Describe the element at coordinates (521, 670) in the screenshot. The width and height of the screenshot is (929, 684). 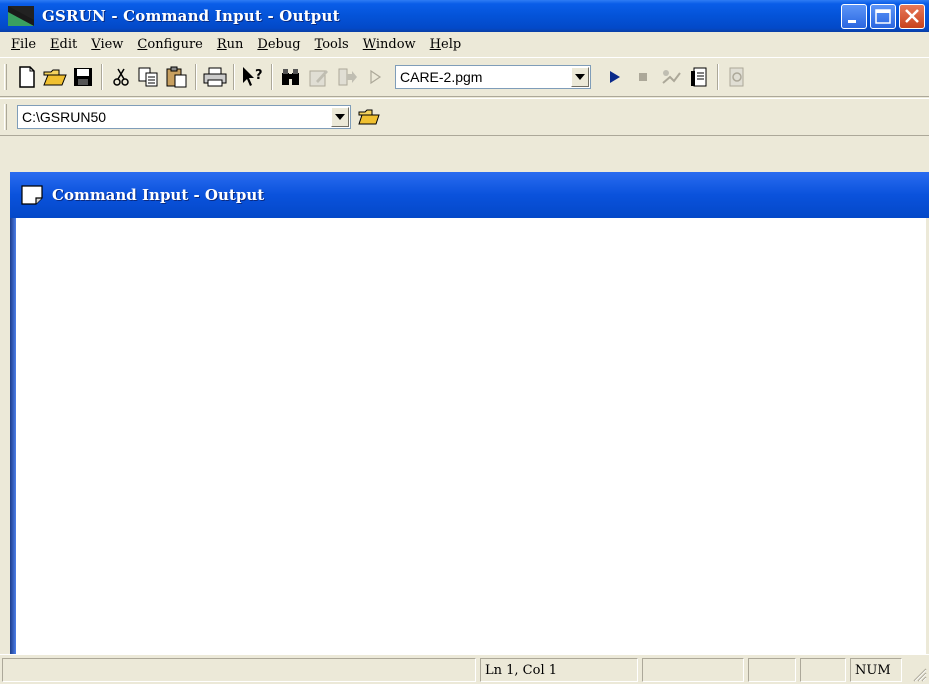
I see `status-position-text: Ln 1, Col 1` at that location.